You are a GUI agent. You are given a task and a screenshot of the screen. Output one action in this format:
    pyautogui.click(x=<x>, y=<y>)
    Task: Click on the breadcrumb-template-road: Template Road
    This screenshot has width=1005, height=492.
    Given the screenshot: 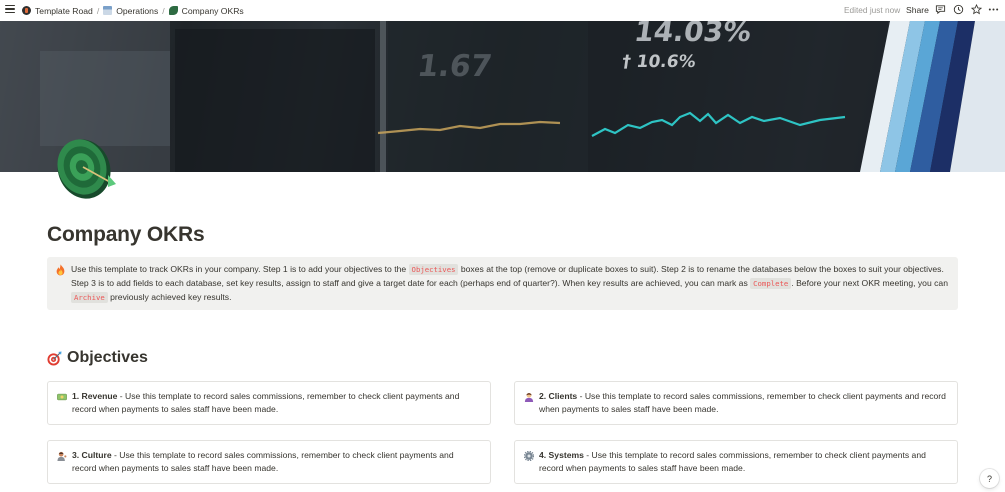 What is the action you would take?
    pyautogui.click(x=57, y=11)
    